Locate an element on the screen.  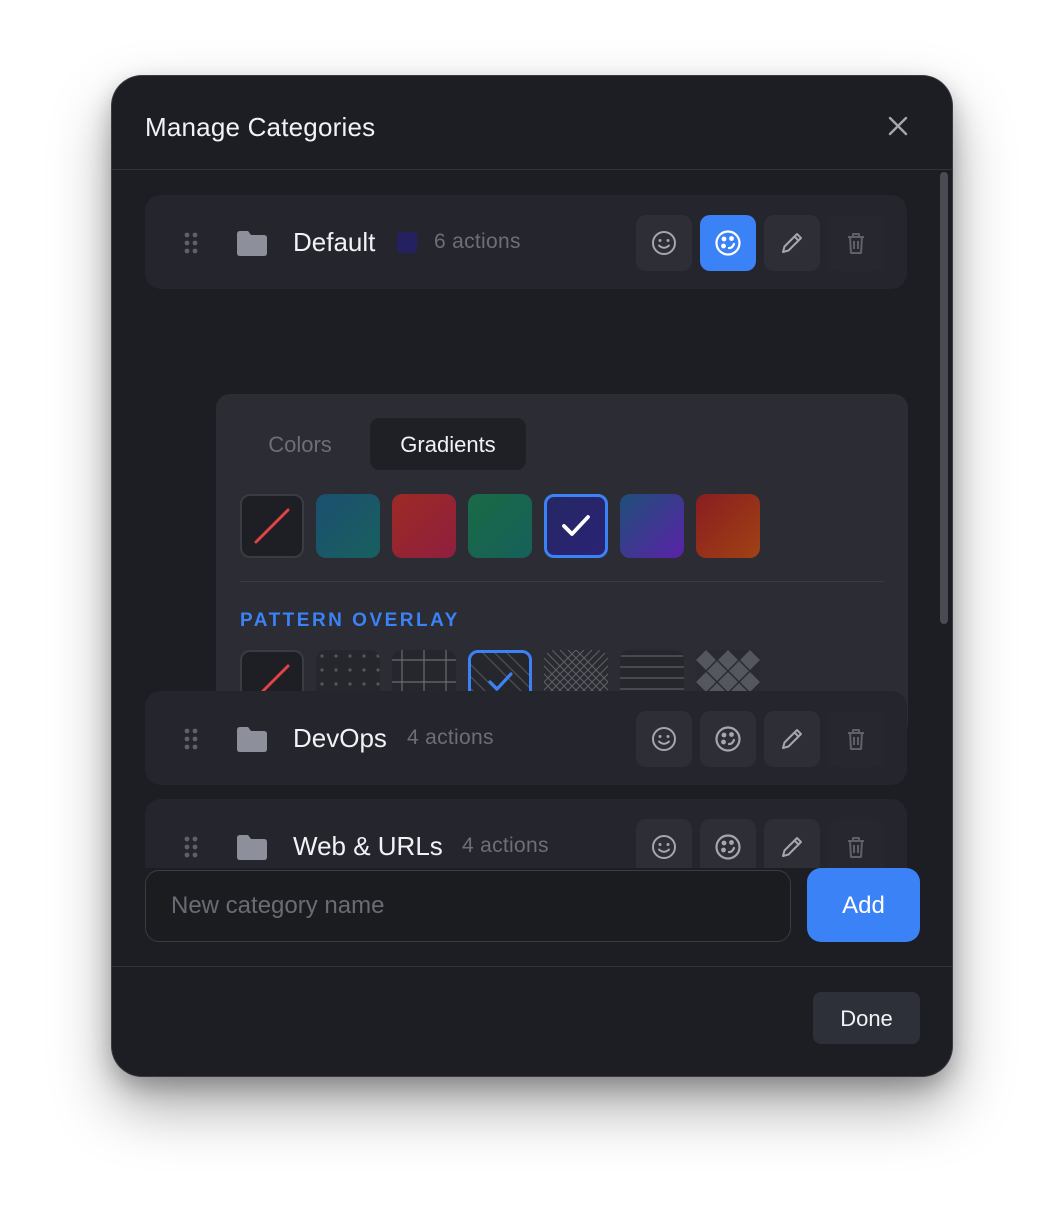
dialog-title: Manage Categories is located at coordinates (260, 127).